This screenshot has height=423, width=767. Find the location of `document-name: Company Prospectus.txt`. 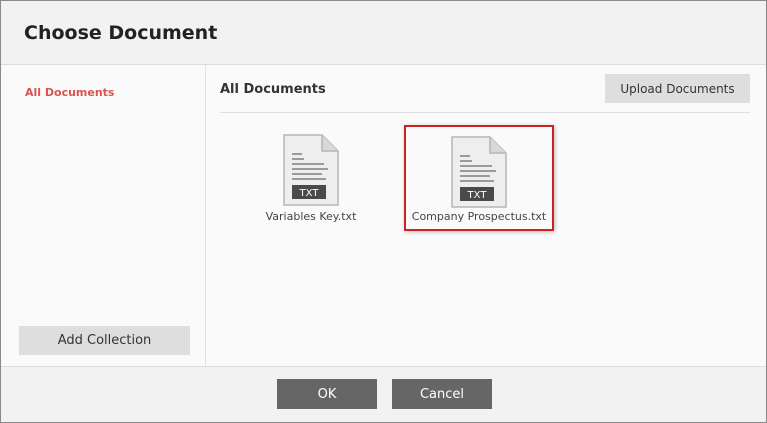

document-name: Company Prospectus.txt is located at coordinates (479, 216).